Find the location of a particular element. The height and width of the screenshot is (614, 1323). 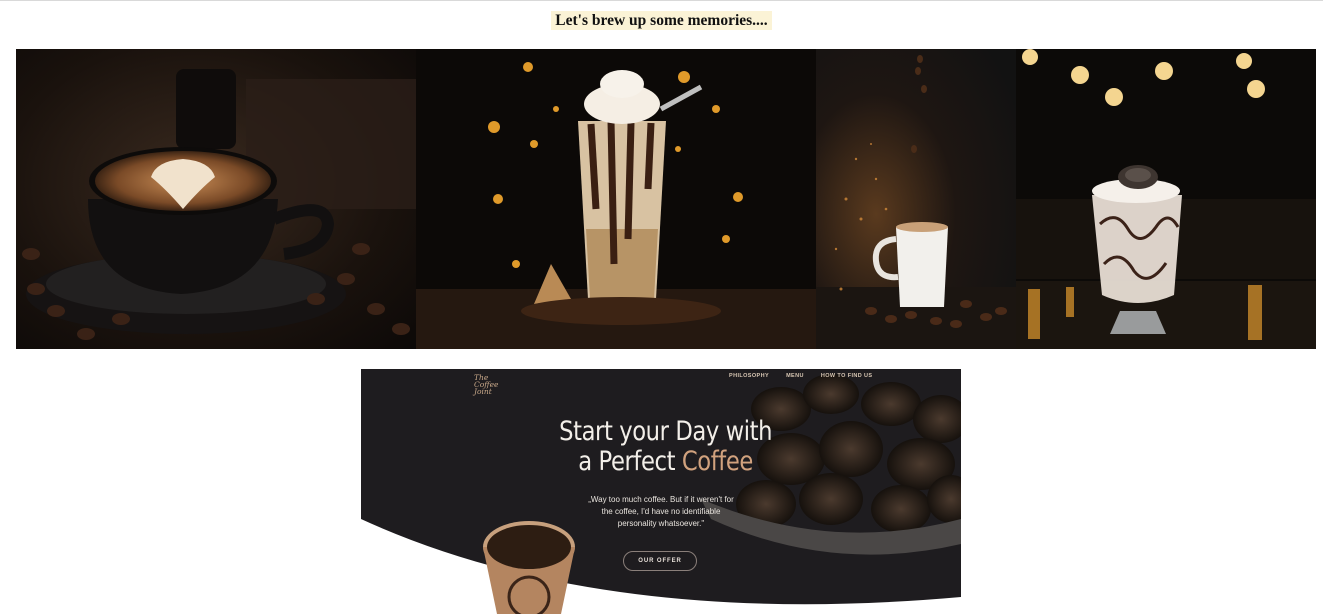

chocolate-frappe-image is located at coordinates (616, 199).